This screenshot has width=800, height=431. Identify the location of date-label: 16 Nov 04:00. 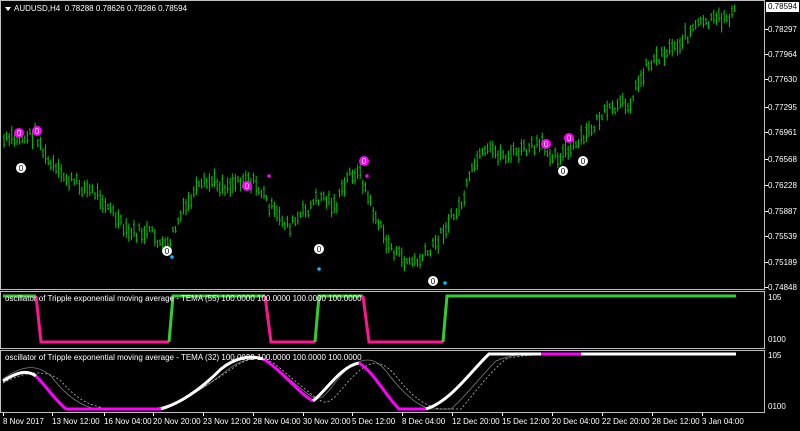
(128, 421).